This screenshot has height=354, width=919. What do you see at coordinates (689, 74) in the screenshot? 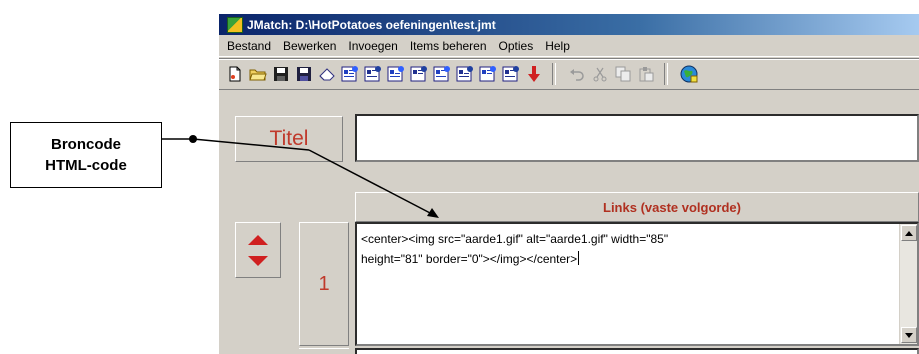
I see `help-globe-icon` at bounding box center [689, 74].